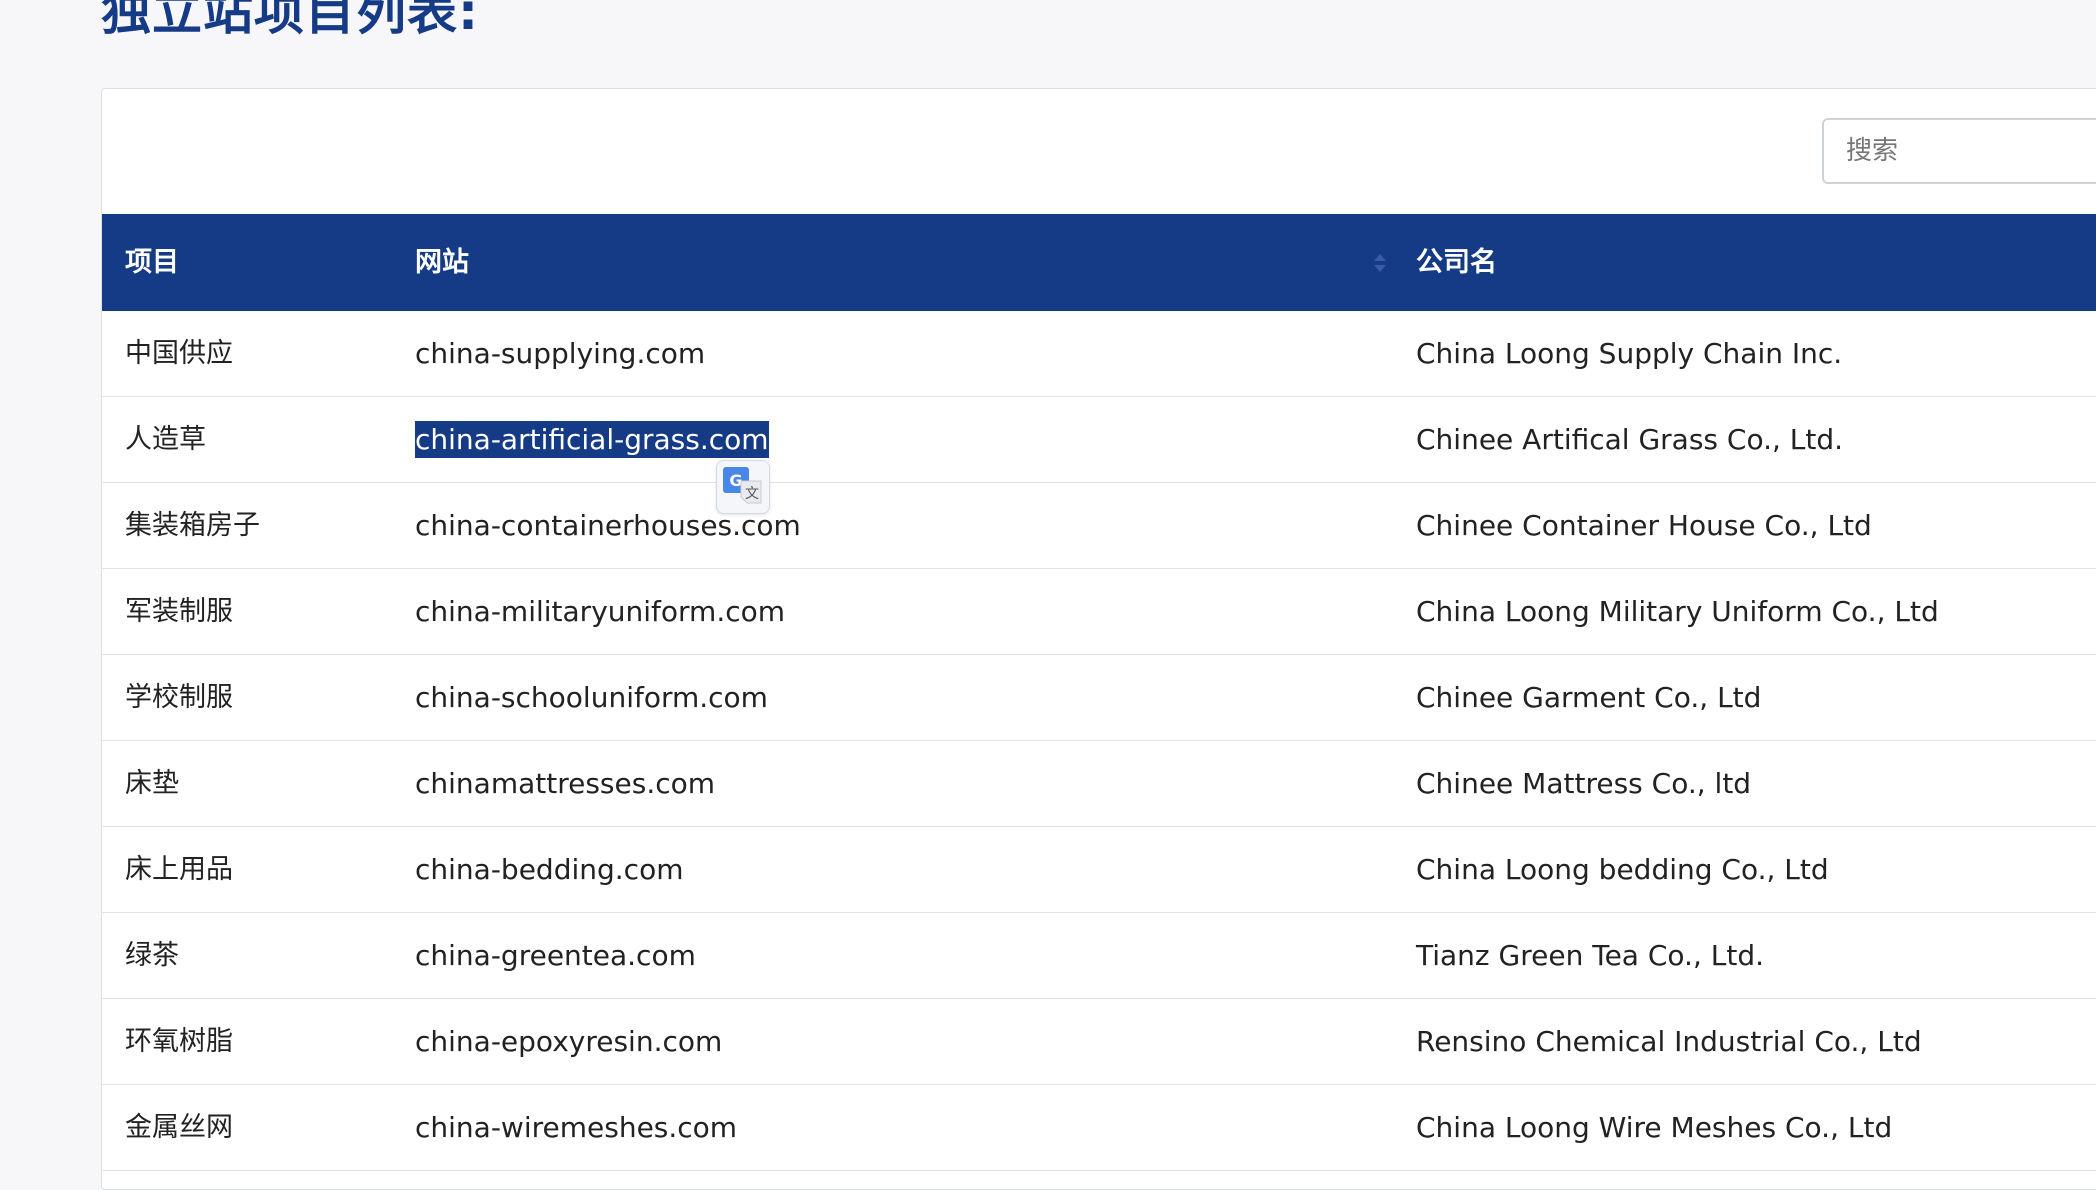 Image resolution: width=2096 pixels, height=1190 pixels. I want to click on cell-project: 中国供应, so click(179, 353).